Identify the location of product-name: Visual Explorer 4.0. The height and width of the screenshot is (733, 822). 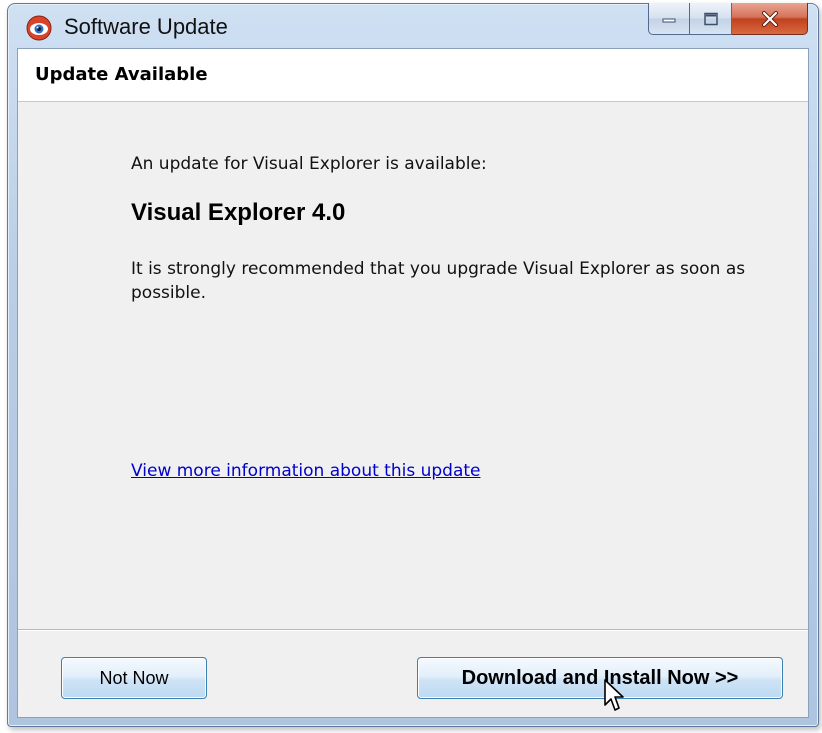
(238, 212).